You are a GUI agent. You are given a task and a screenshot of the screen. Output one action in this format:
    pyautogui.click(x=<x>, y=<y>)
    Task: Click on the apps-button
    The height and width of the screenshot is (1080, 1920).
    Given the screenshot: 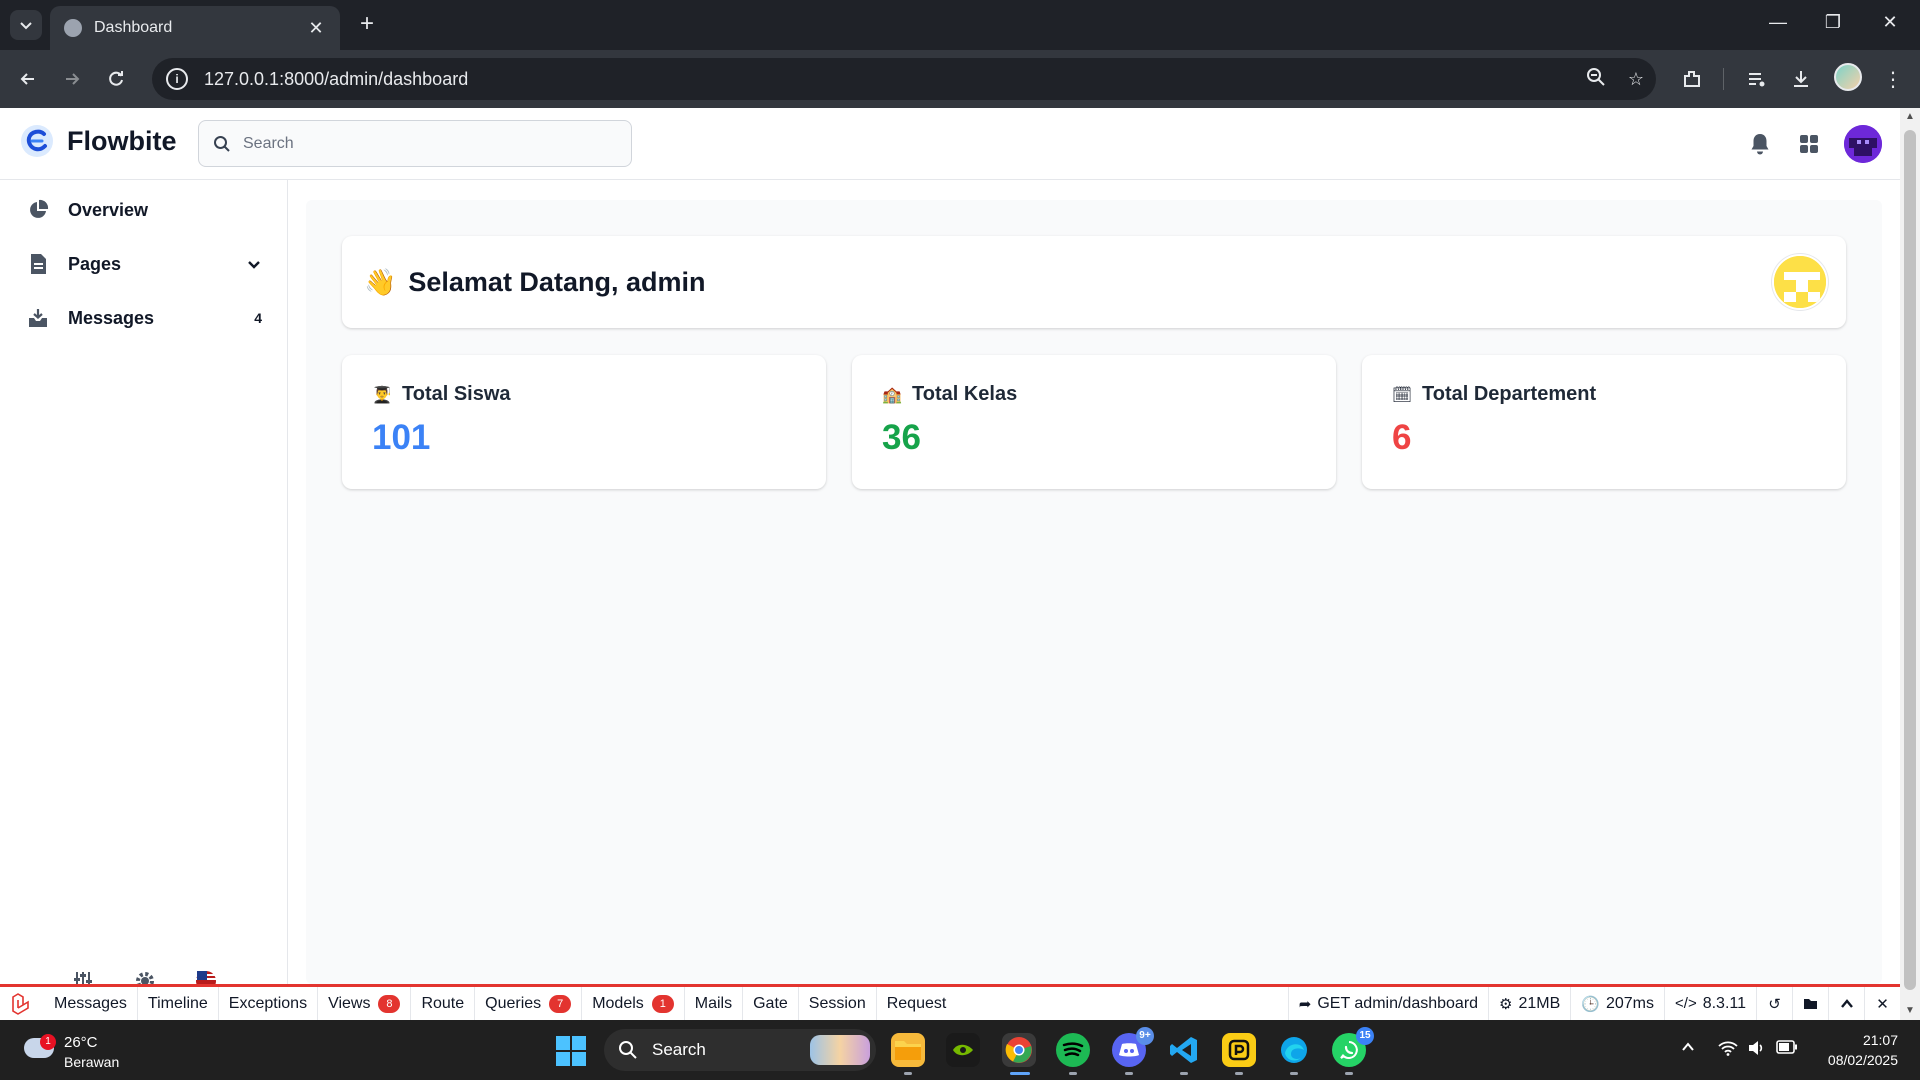 What is the action you would take?
    pyautogui.click(x=1809, y=144)
    